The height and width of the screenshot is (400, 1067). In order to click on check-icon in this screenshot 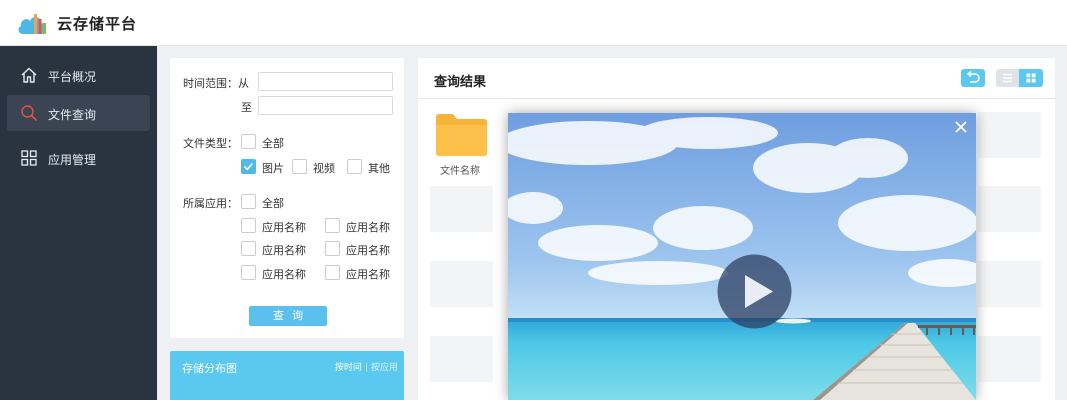, I will do `click(248, 166)`.